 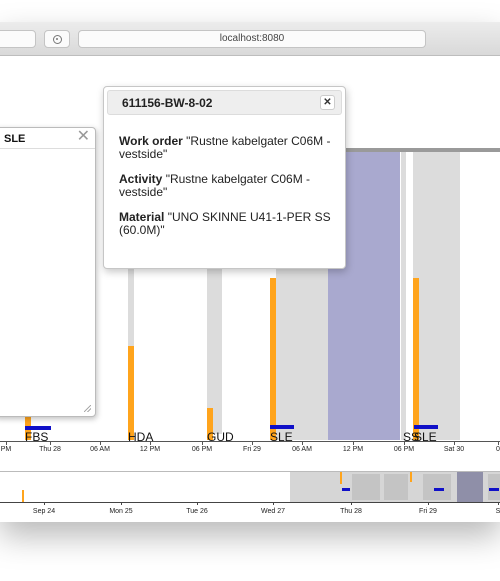 What do you see at coordinates (497, 511) in the screenshot?
I see `overview-axis-label: S` at bounding box center [497, 511].